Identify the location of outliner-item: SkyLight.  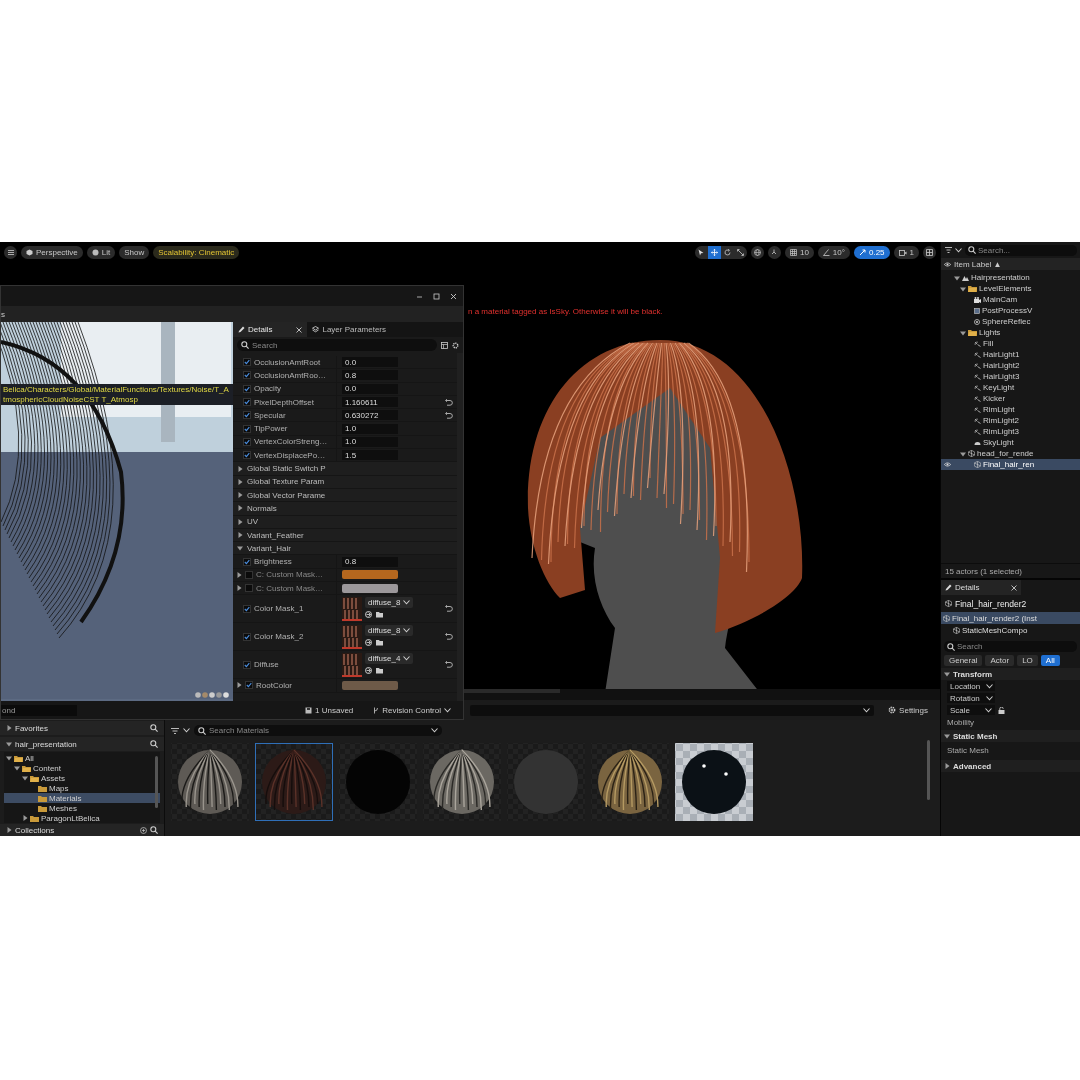
(1010, 442).